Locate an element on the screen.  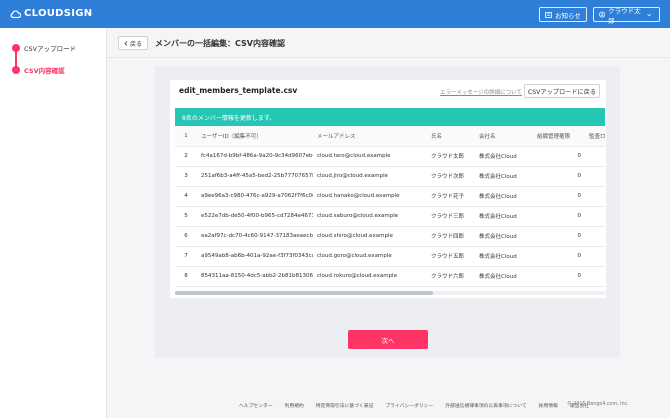
table-scrollbar is located at coordinates (390, 293).